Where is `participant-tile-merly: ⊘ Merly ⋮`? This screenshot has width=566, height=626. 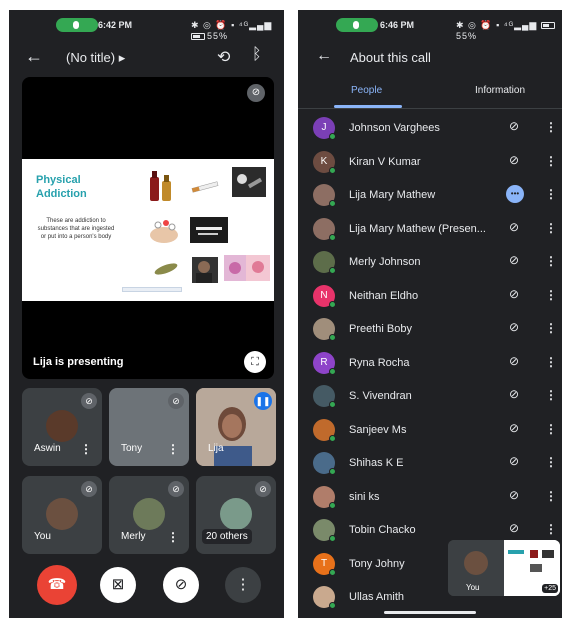
participant-tile-merly: ⊘ Merly ⋮ is located at coordinates (149, 515).